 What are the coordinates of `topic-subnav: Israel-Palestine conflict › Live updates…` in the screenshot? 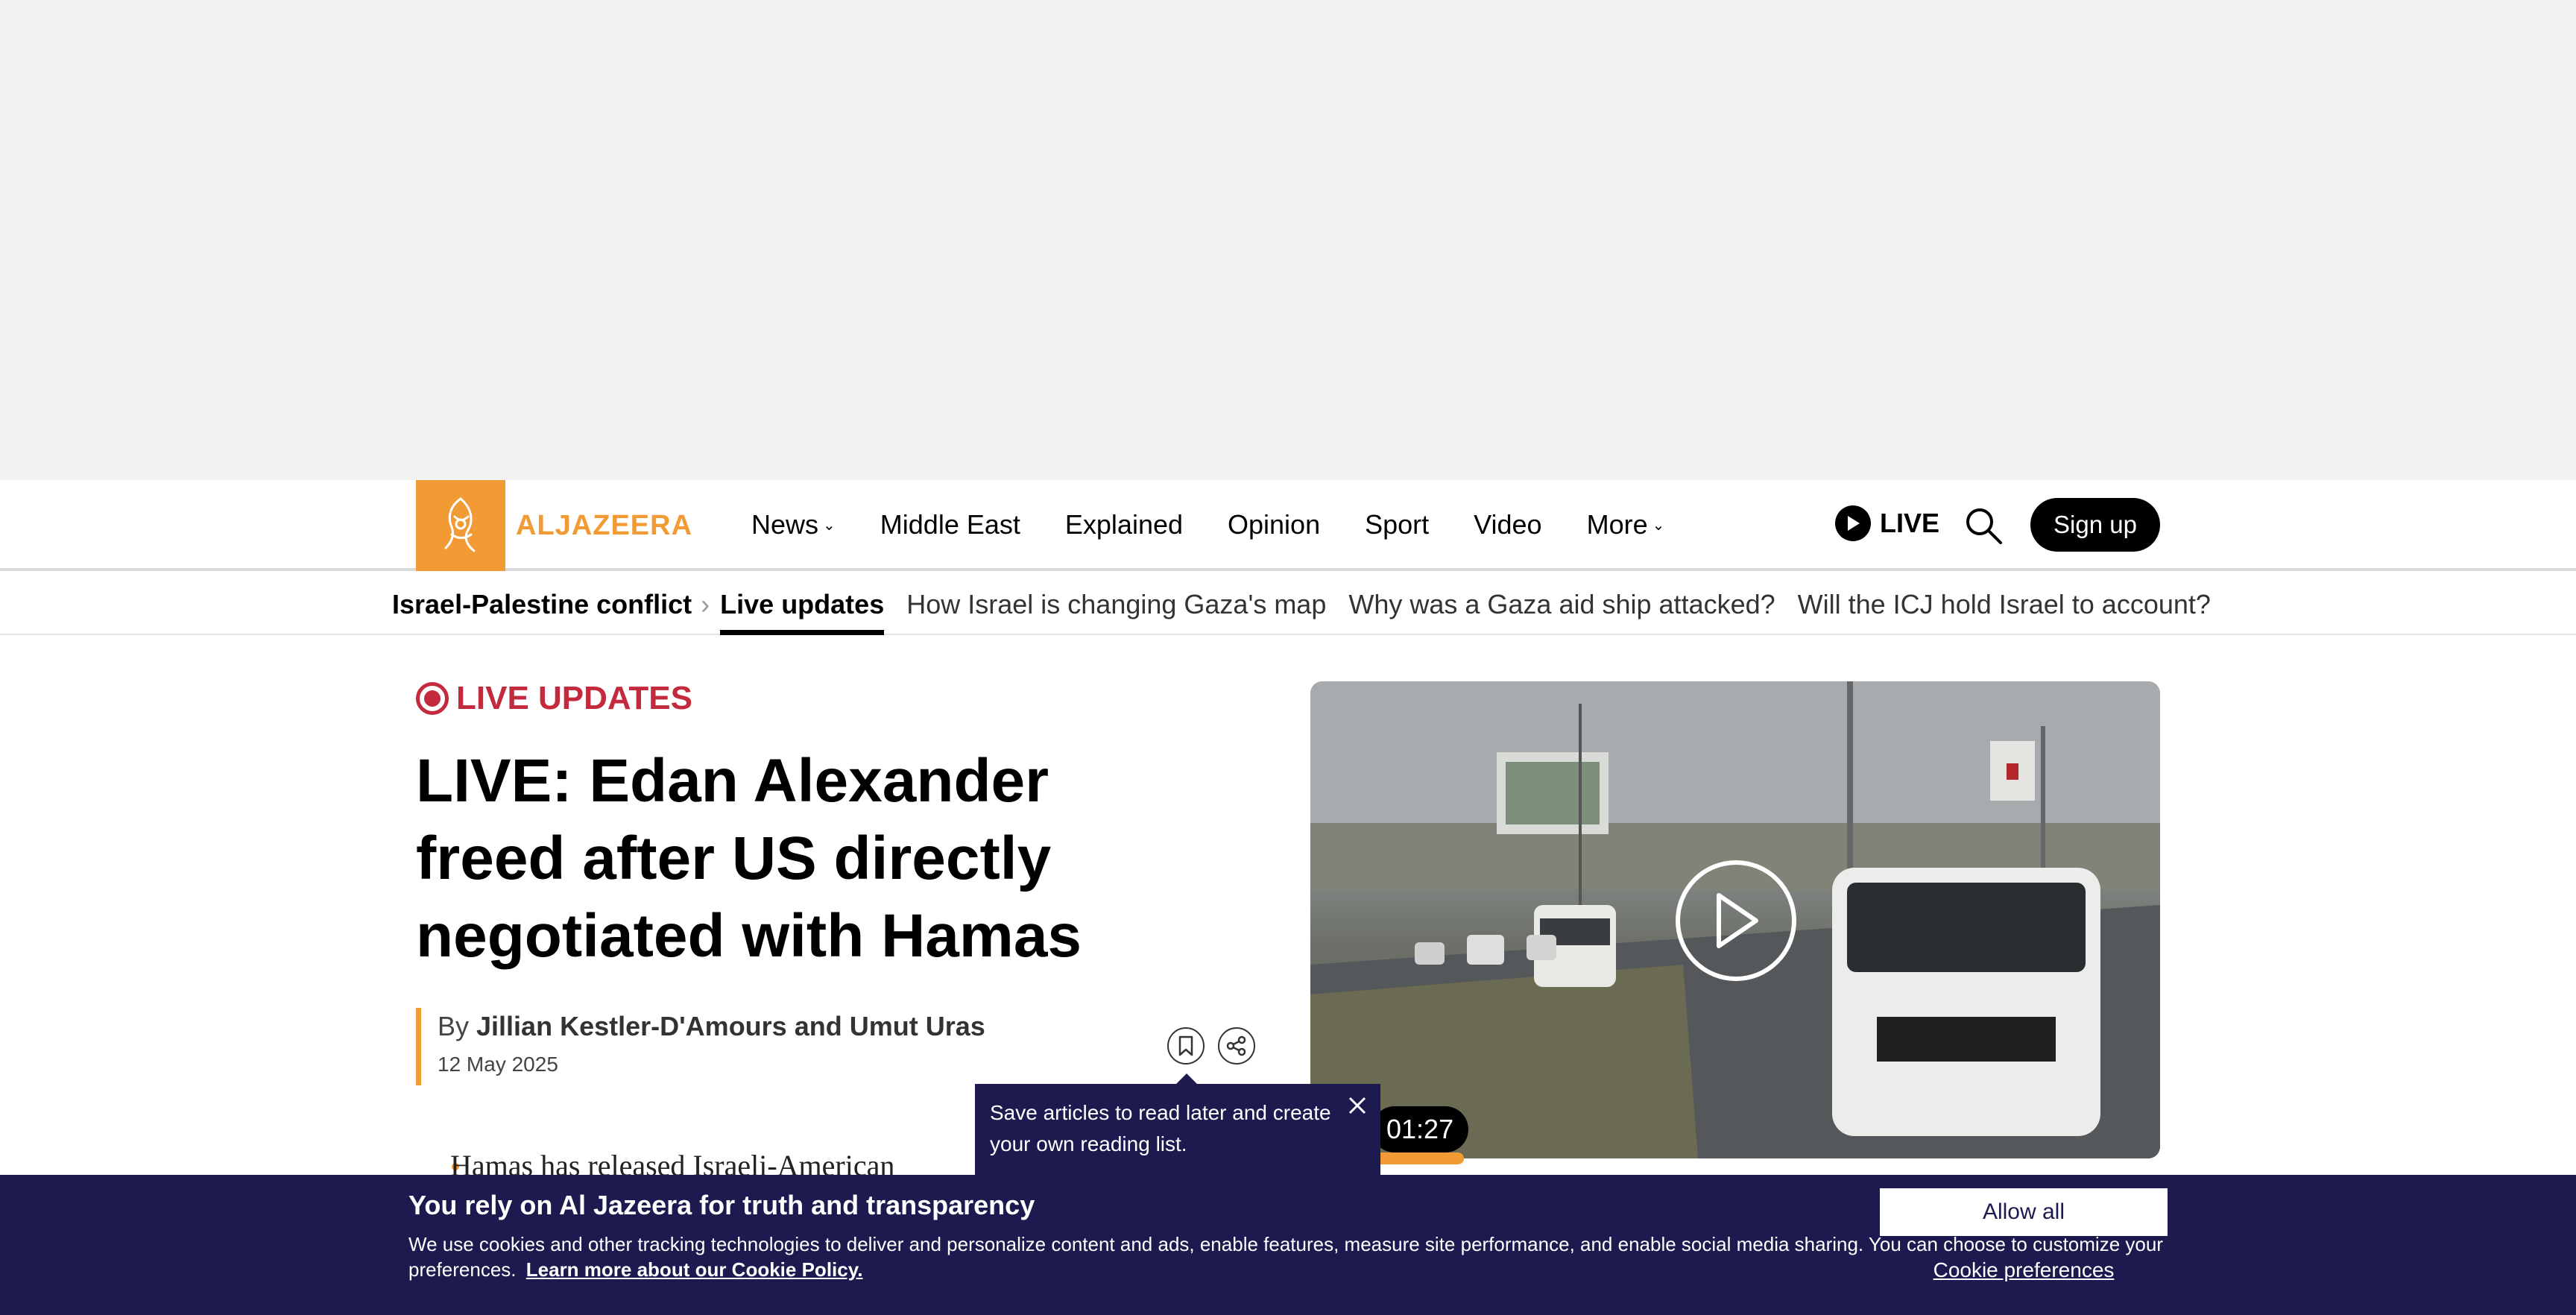 It's located at (1288, 605).